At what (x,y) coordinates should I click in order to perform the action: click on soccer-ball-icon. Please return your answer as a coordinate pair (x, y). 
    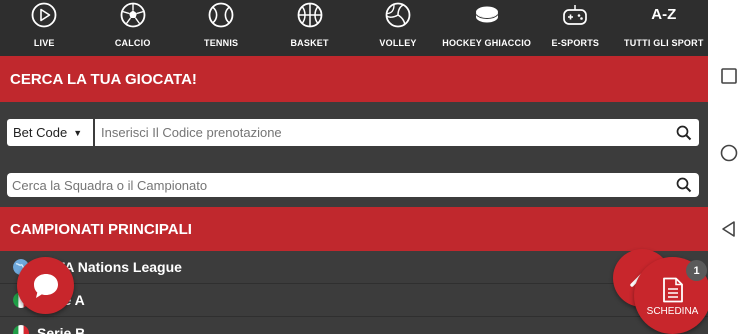
    Looking at the image, I should click on (133, 15).